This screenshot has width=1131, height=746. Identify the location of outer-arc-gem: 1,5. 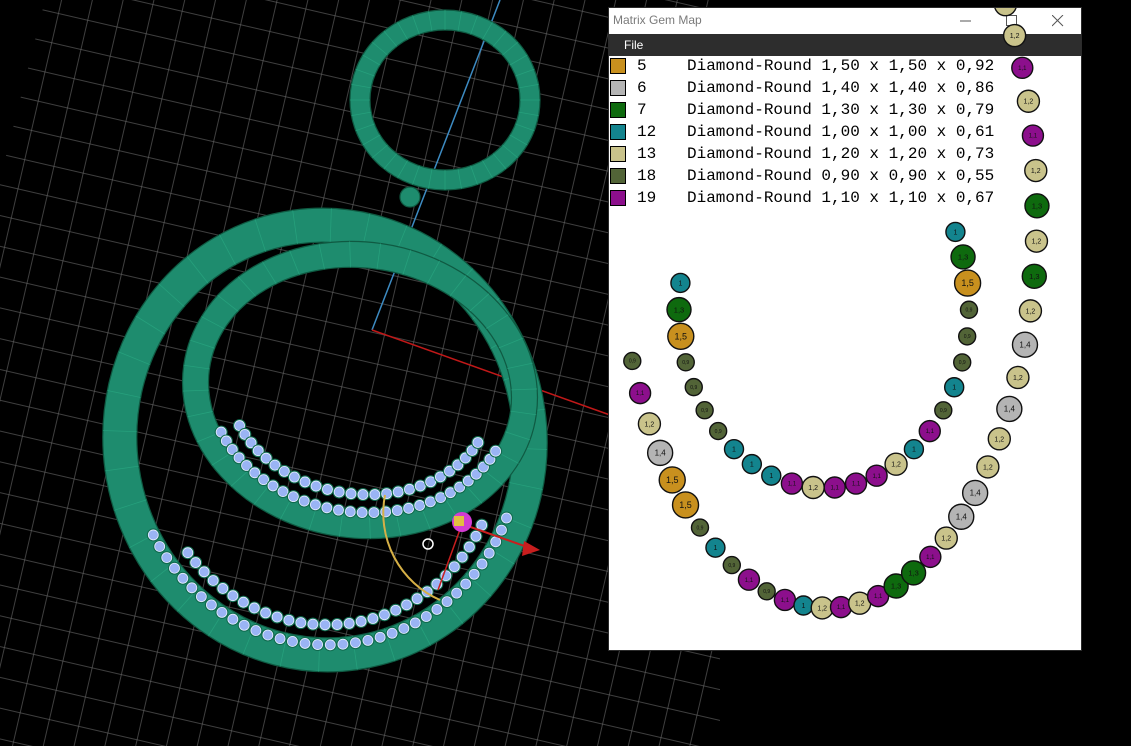
(672, 480).